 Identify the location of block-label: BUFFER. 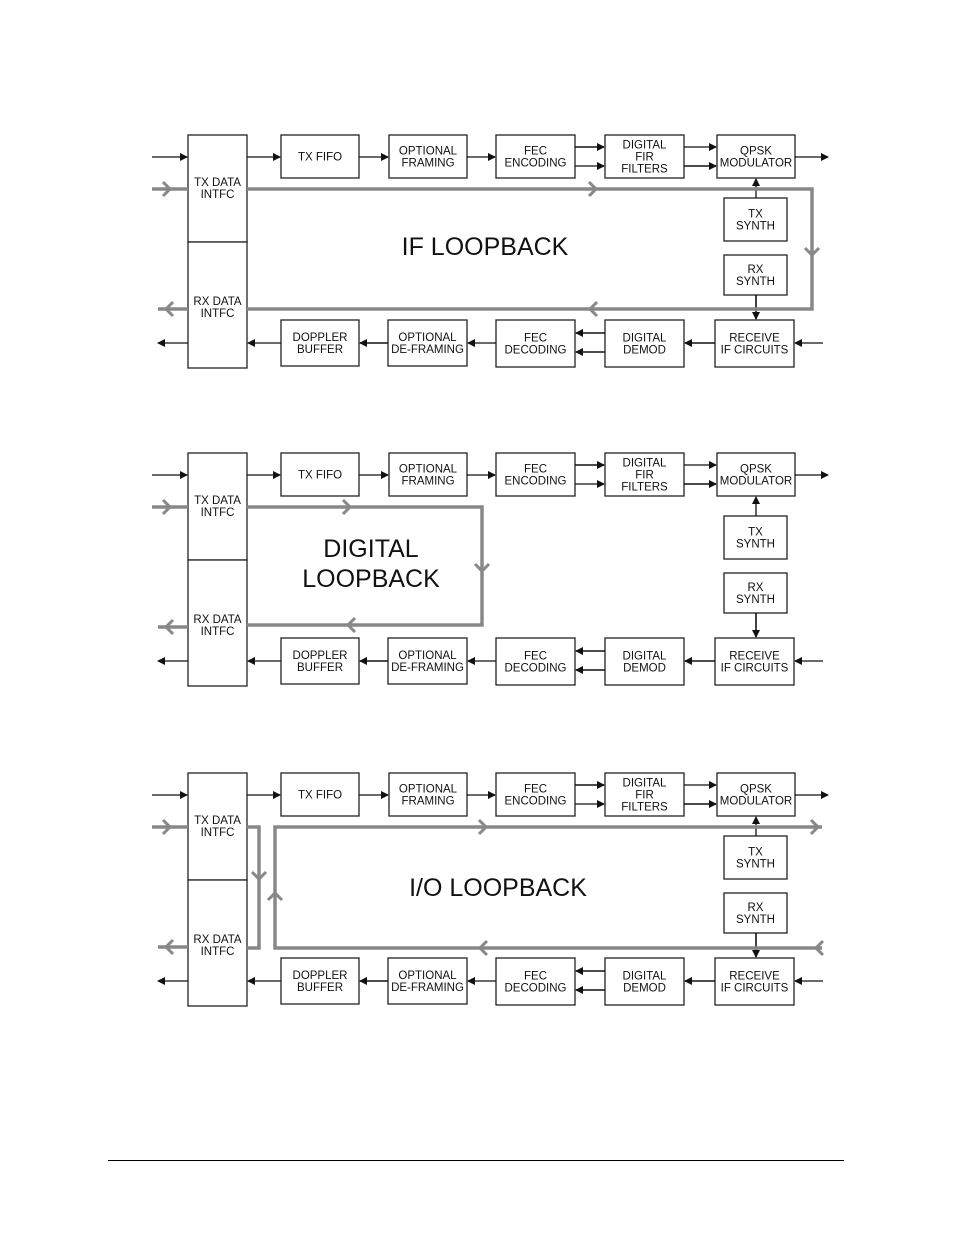
(320, 350).